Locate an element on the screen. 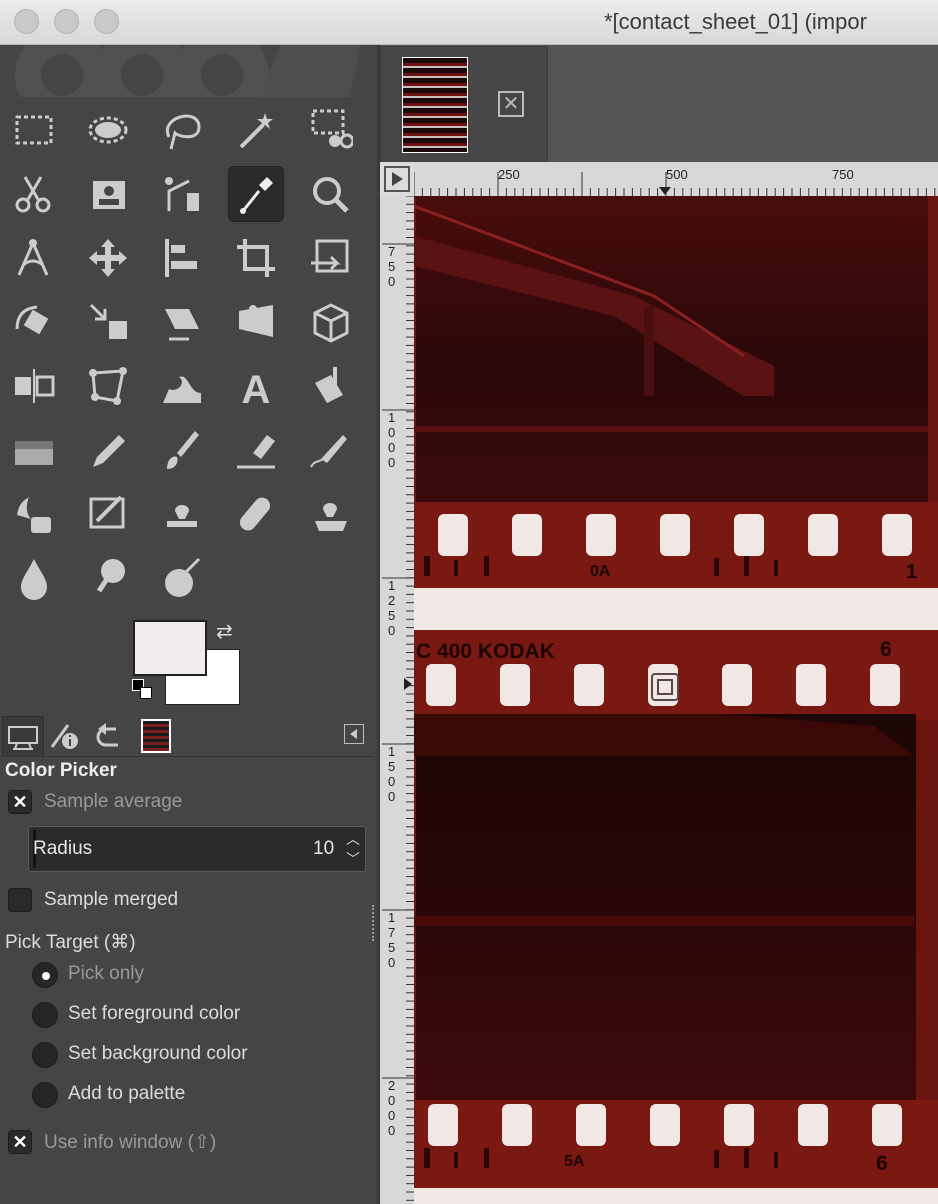 Image resolution: width=938 pixels, height=1204 pixels. sample-average-checkbox: ✕ is located at coordinates (20, 802).